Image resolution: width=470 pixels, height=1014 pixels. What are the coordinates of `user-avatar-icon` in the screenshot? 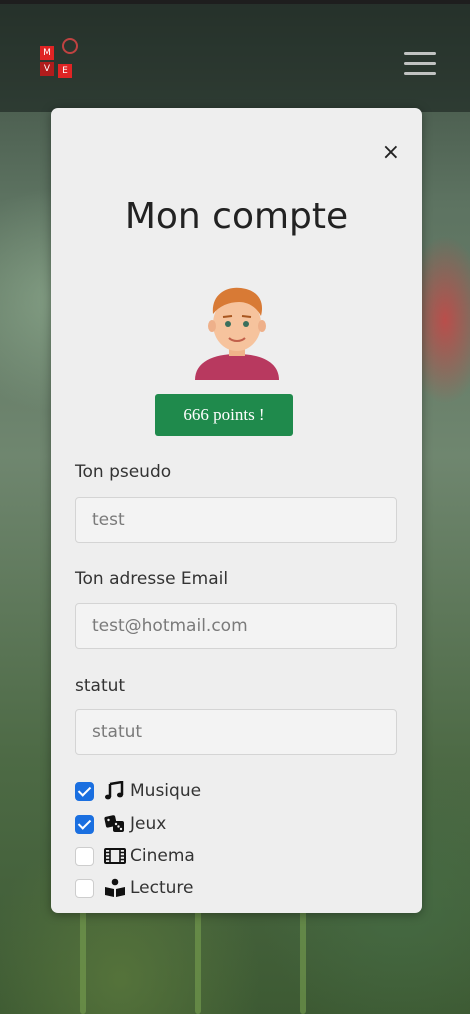 It's located at (237, 333).